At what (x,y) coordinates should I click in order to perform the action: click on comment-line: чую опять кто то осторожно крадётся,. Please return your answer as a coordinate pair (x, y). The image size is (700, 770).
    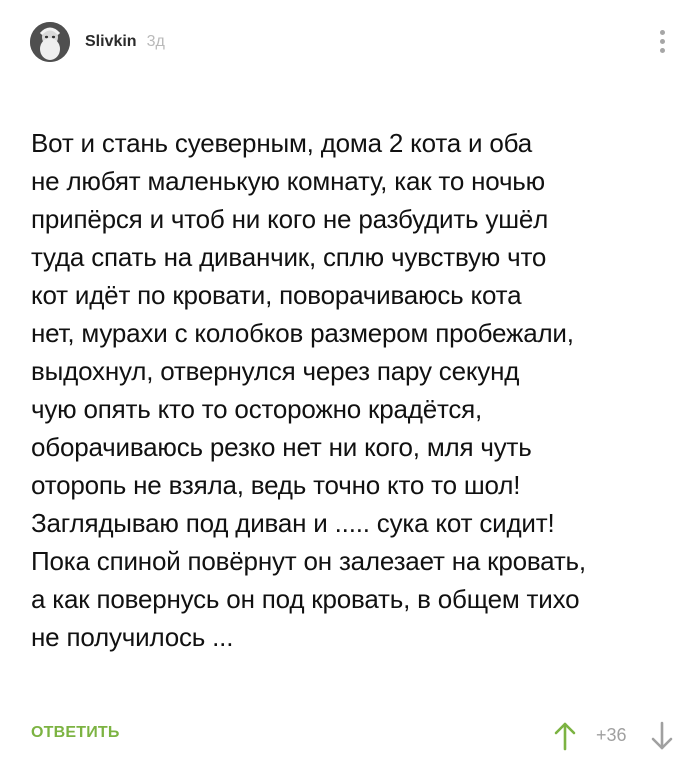
    Looking at the image, I should click on (257, 409).